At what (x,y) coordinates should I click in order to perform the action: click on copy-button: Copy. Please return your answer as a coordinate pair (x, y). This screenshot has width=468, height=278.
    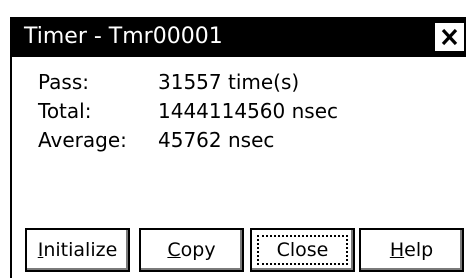
    Looking at the image, I should click on (191, 250).